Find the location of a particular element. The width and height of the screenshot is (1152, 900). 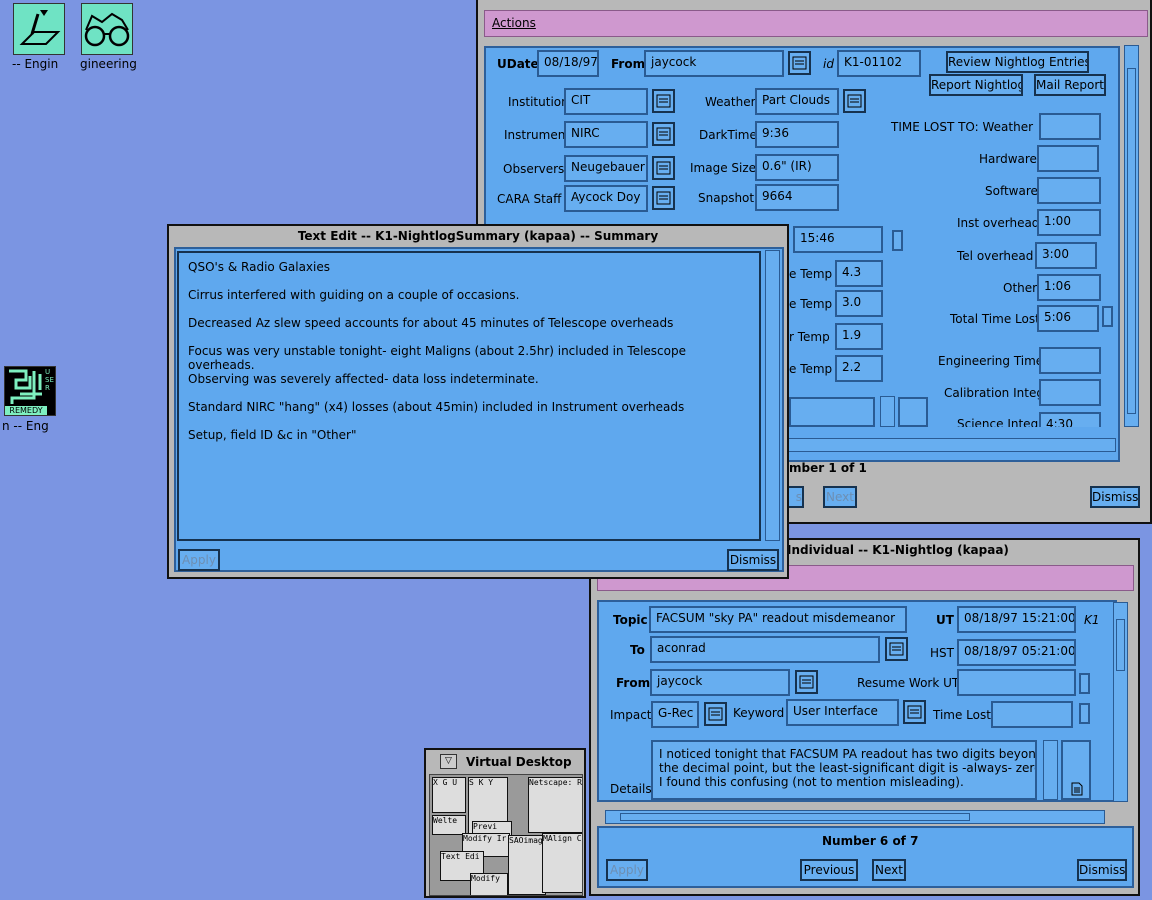

temp-field-3: 1.9 is located at coordinates (859, 336).